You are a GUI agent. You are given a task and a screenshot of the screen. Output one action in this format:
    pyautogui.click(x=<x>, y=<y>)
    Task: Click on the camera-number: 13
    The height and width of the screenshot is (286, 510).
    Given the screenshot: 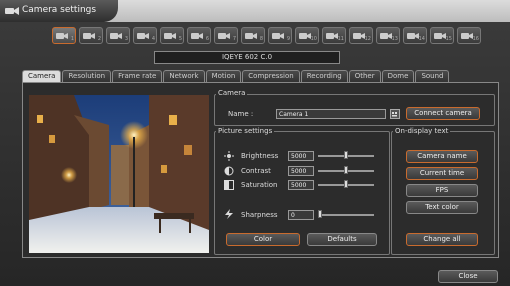 What is the action you would take?
    pyautogui.click(x=394, y=39)
    